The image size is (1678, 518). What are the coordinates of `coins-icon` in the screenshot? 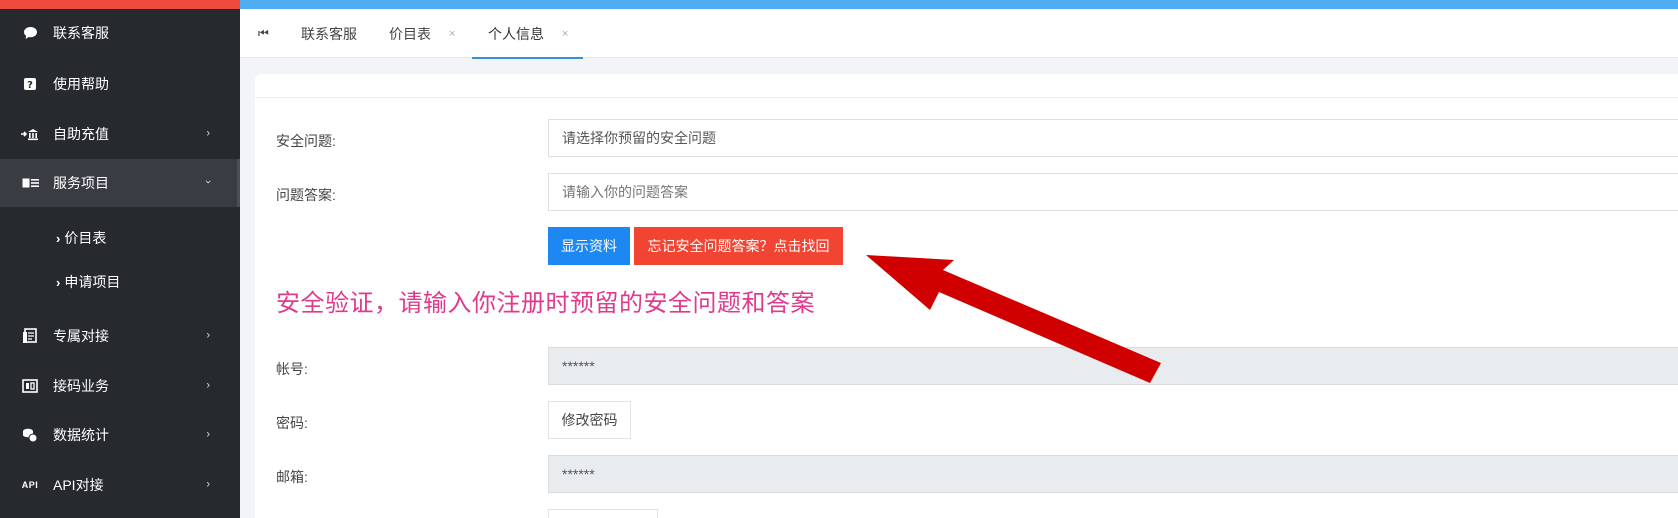 It's located at (30, 435).